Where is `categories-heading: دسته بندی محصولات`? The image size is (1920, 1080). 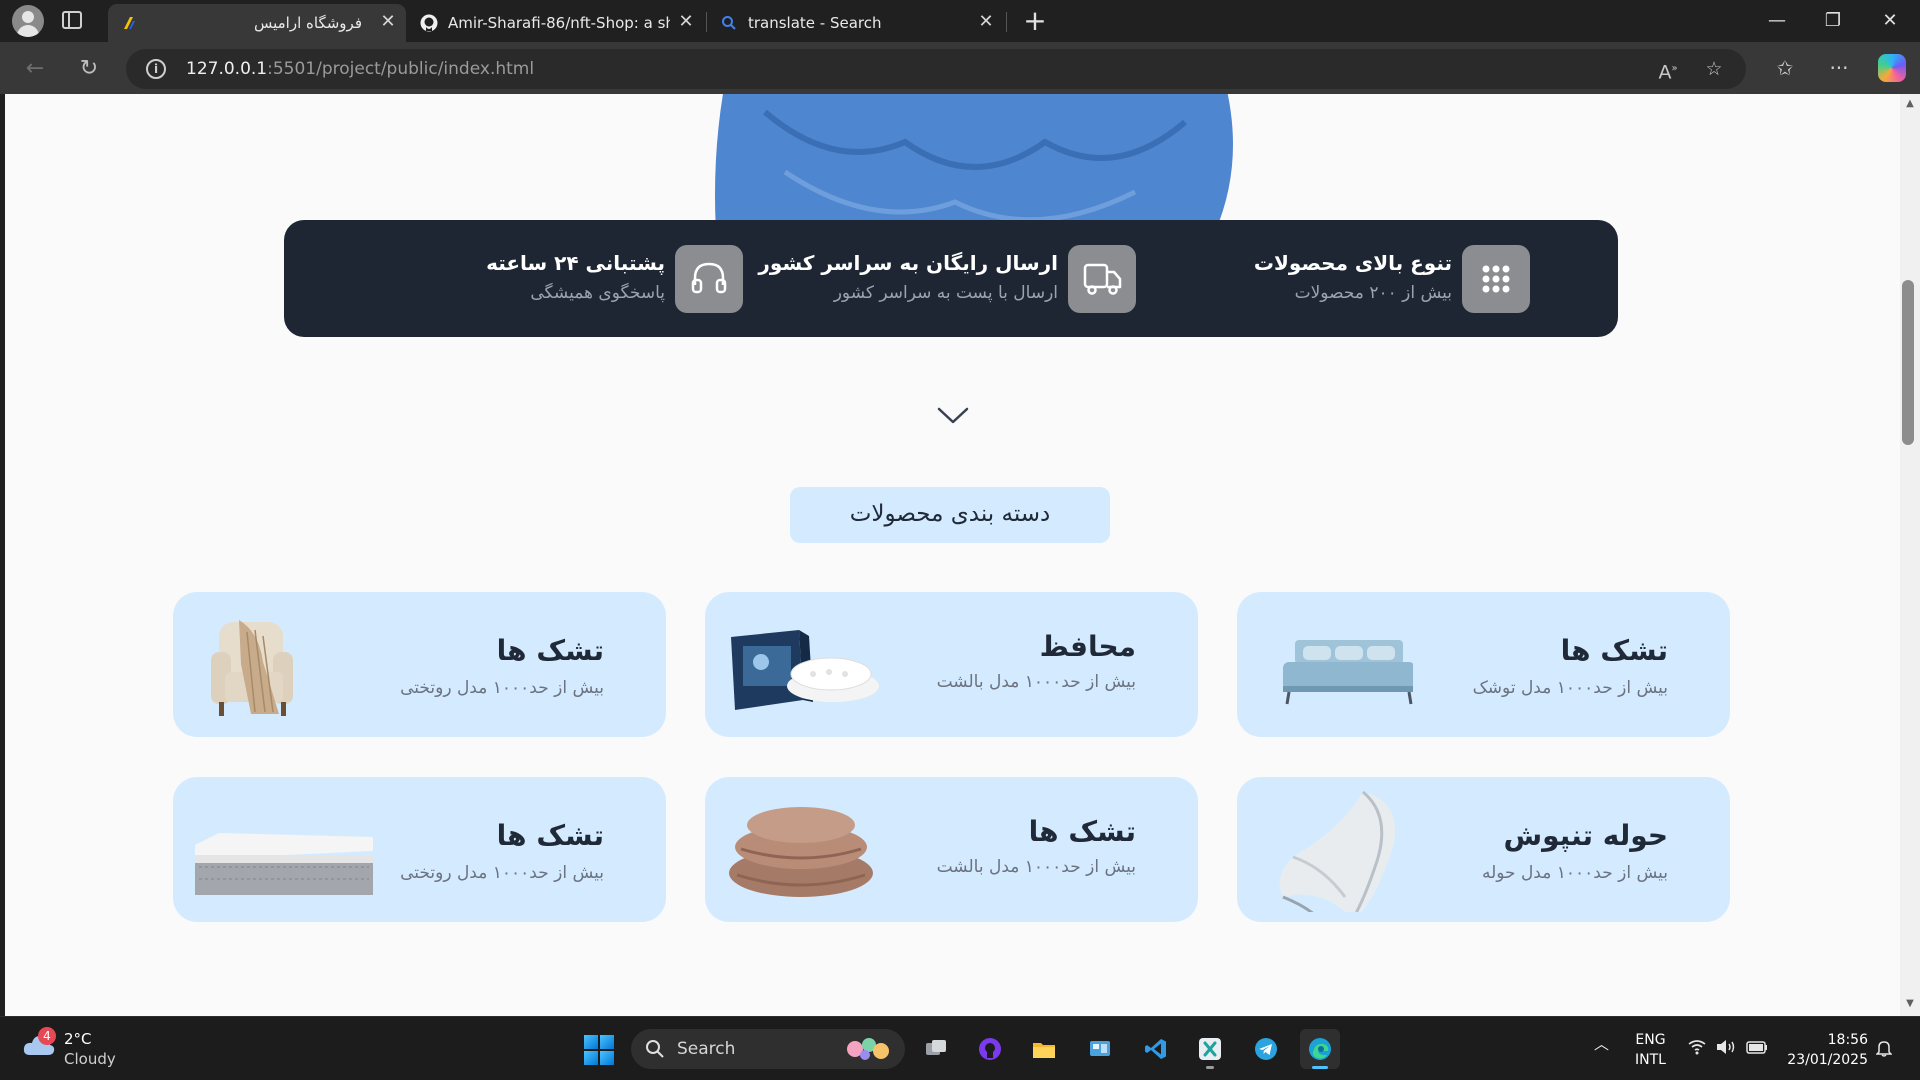 categories-heading: دسته بندی محصولات is located at coordinates (950, 515).